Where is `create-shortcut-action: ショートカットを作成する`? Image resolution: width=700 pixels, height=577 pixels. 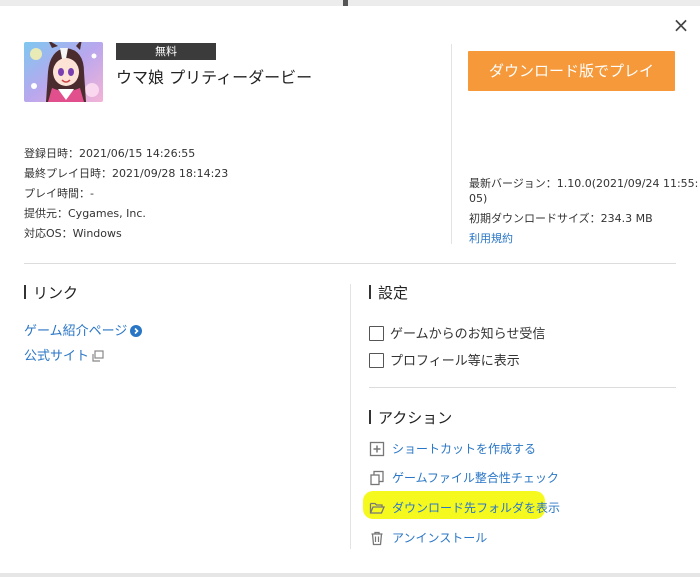
create-shortcut-action: ショートカットを作成する is located at coordinates (452, 448).